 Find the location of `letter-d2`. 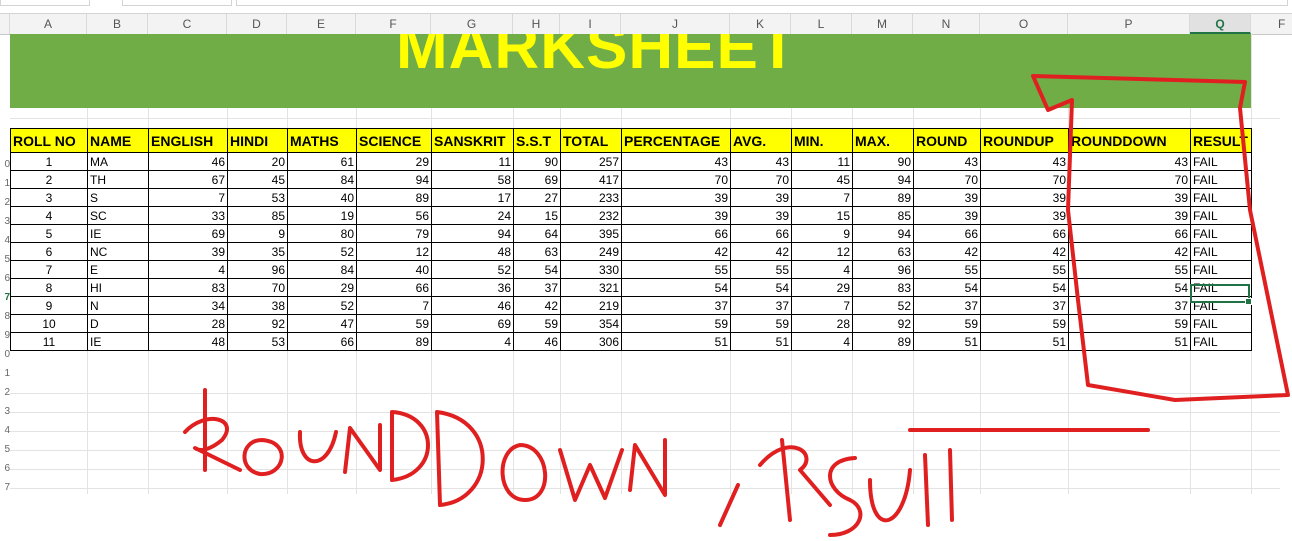

letter-d2 is located at coordinates (460, 458).